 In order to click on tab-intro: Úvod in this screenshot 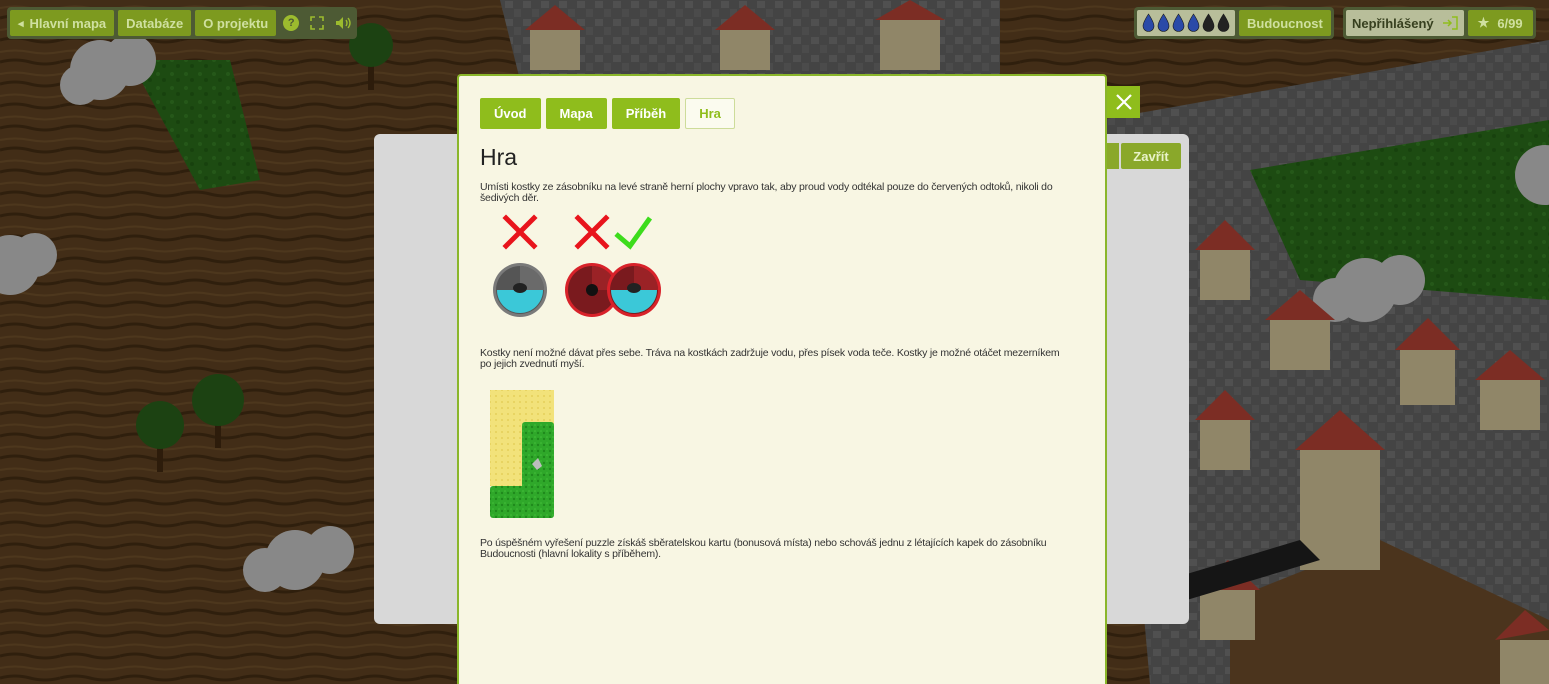, I will do `click(510, 113)`.